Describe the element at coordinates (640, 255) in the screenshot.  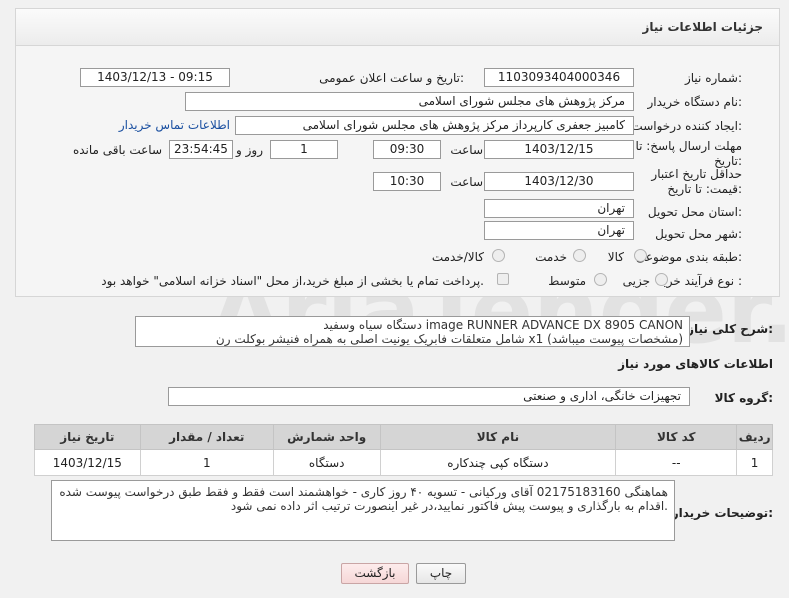
I see `category-radio-goods` at that location.